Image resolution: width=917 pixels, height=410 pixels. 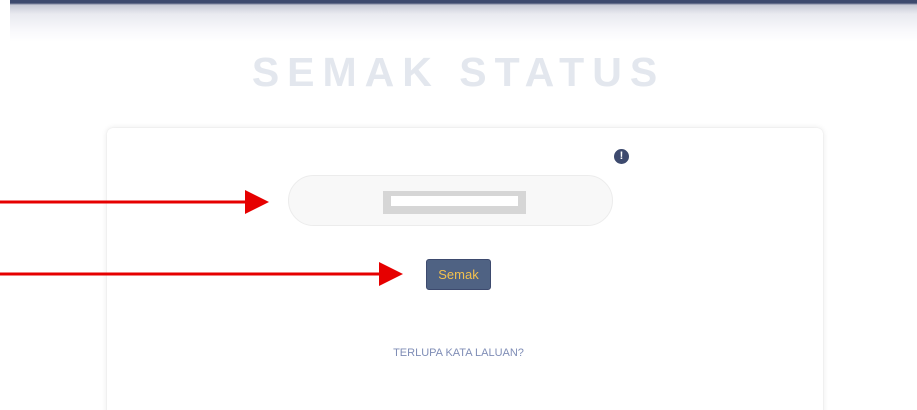 I want to click on info-exclamation-icon: !, so click(x=621, y=156).